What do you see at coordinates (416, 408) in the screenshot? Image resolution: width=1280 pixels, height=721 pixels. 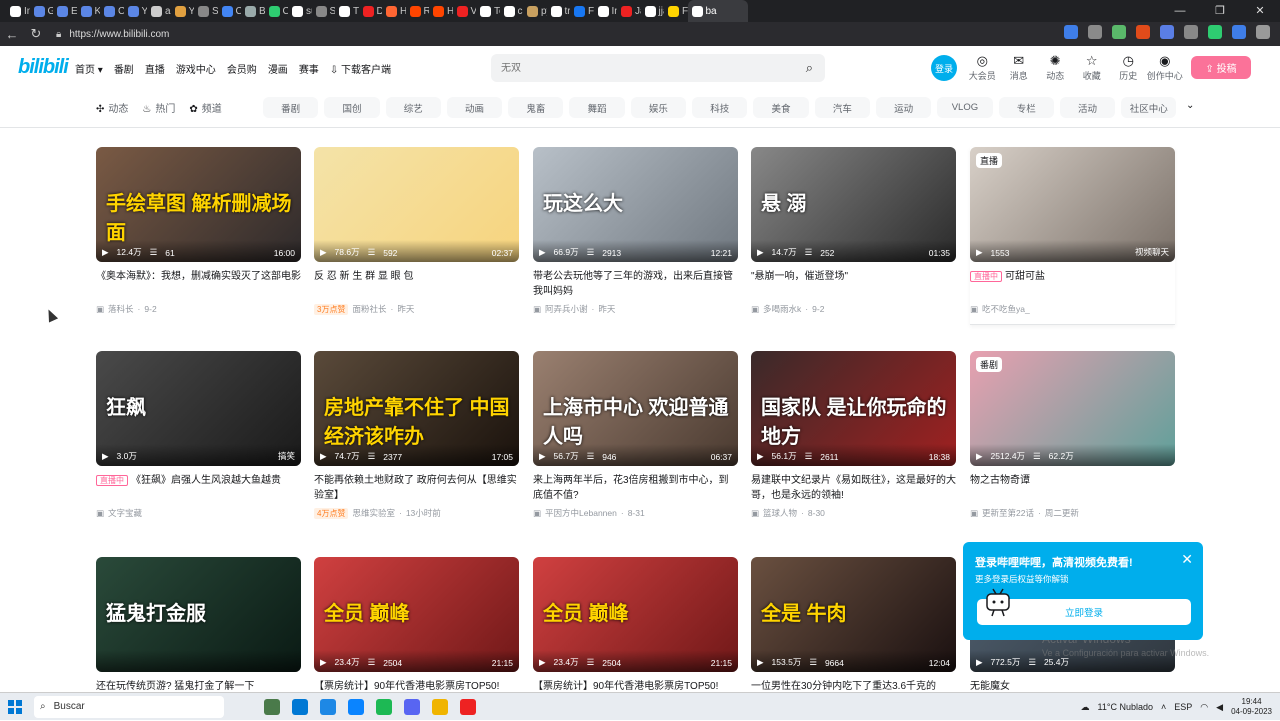 I see `video-thumbnail: 房地产靠不住了 中国经济该咋办 ▶ 74.7万 ☰ 2377 17:05` at bounding box center [416, 408].